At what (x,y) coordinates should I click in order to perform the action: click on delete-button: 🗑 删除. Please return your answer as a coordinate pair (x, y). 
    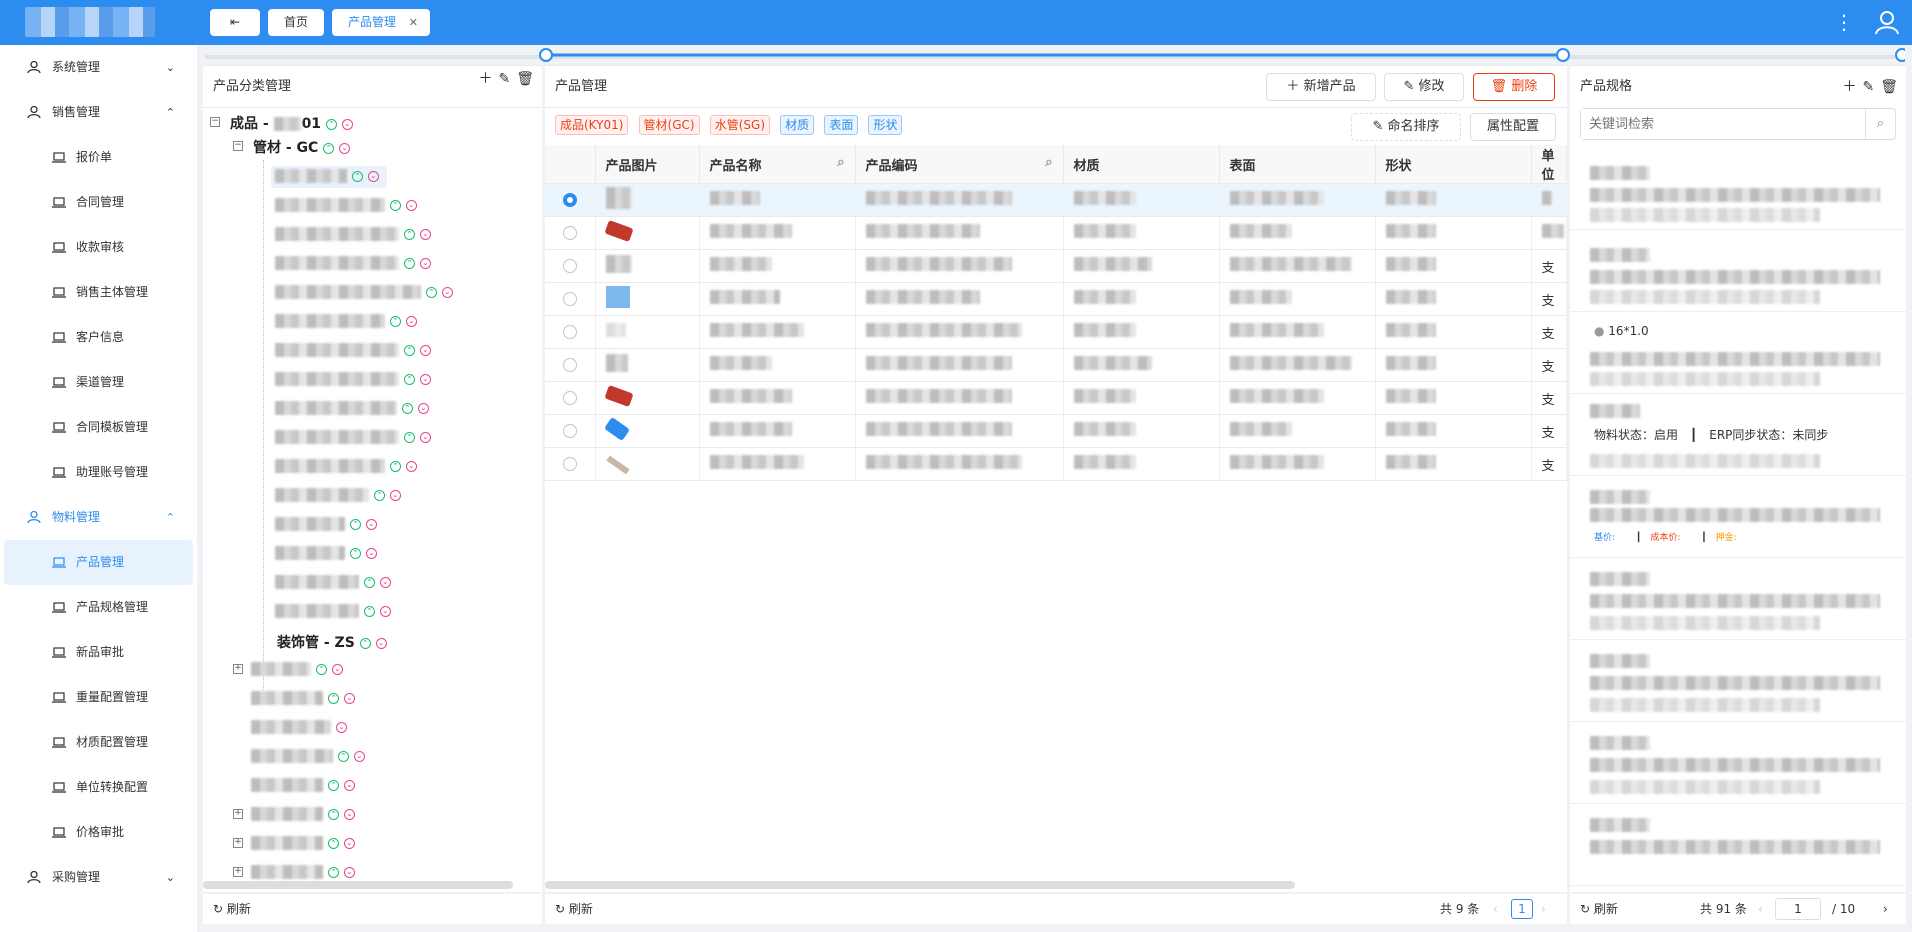
    Looking at the image, I should click on (1514, 87).